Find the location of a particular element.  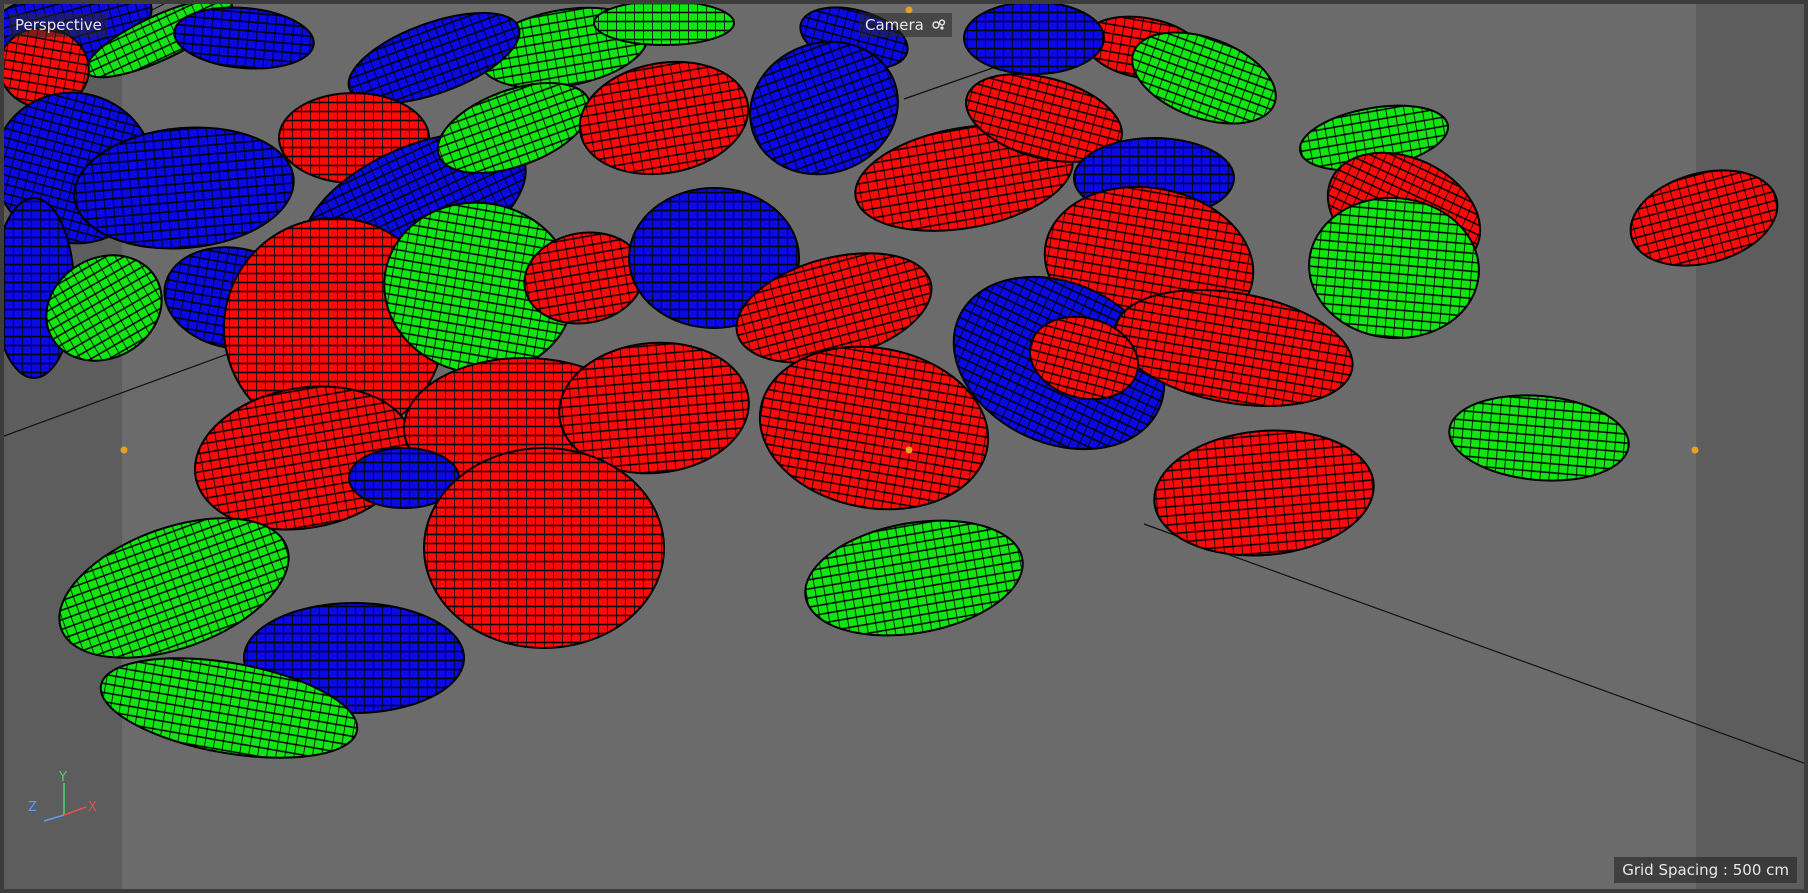

view-name-label: Perspective is located at coordinates (58, 25).